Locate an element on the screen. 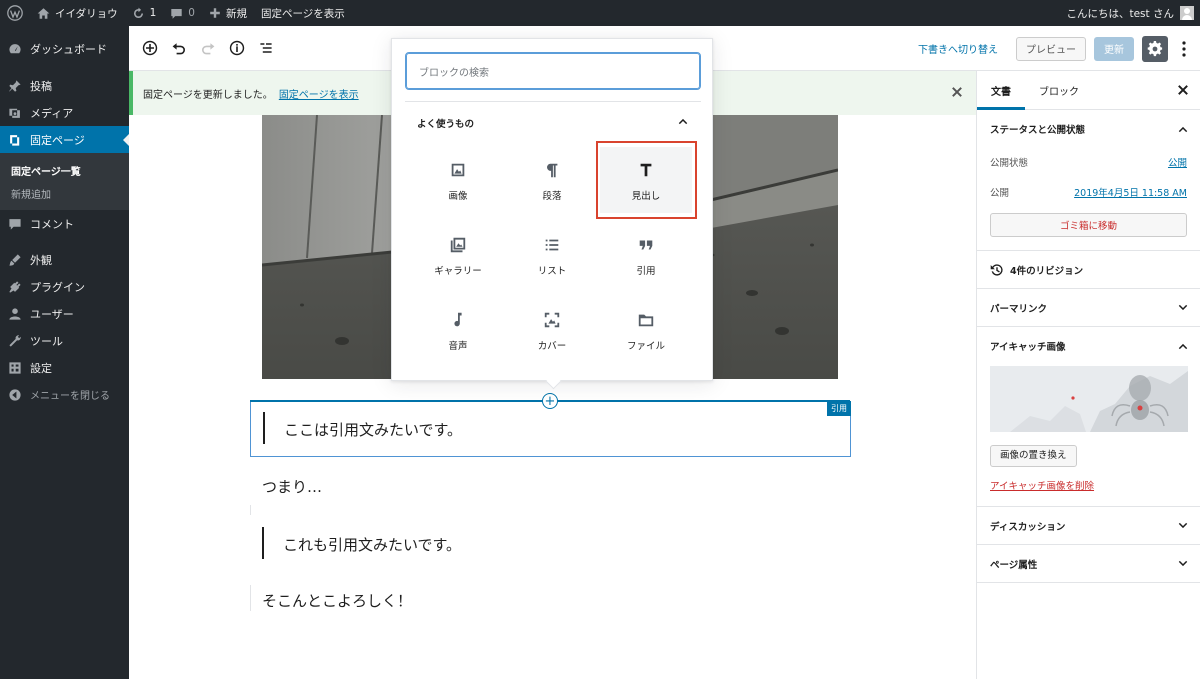 The image size is (1200, 679). submenu-add-new: 新規追加 is located at coordinates (64, 193).